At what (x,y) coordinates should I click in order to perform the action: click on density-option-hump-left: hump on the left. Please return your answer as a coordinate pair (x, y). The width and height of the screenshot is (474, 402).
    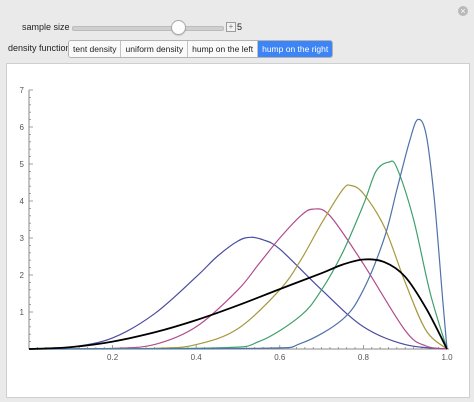
    Looking at the image, I should click on (223, 49).